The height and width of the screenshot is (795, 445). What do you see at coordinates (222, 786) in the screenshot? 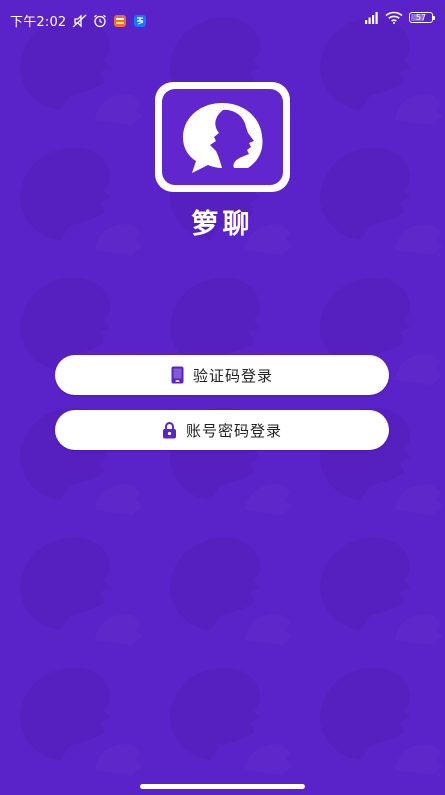
I see `home-indicator` at bounding box center [222, 786].